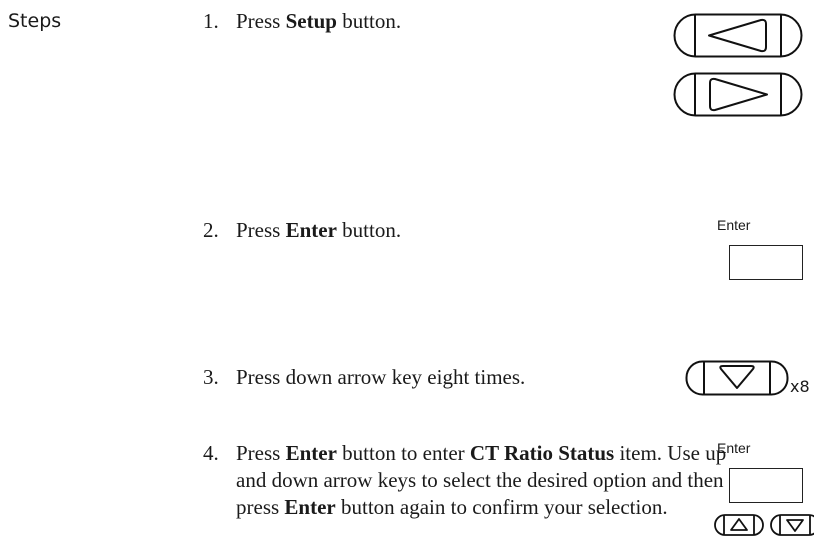  What do you see at coordinates (381, 377) in the screenshot?
I see `step-text: Press down arrow key eight times.` at bounding box center [381, 377].